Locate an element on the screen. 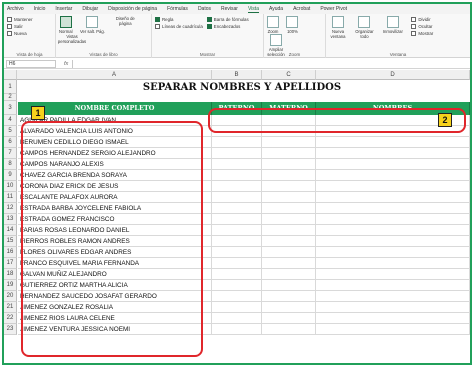 The width and height of the screenshot is (474, 367). page-layout-view-button: Diseño de página is located at coordinates (125, 21).